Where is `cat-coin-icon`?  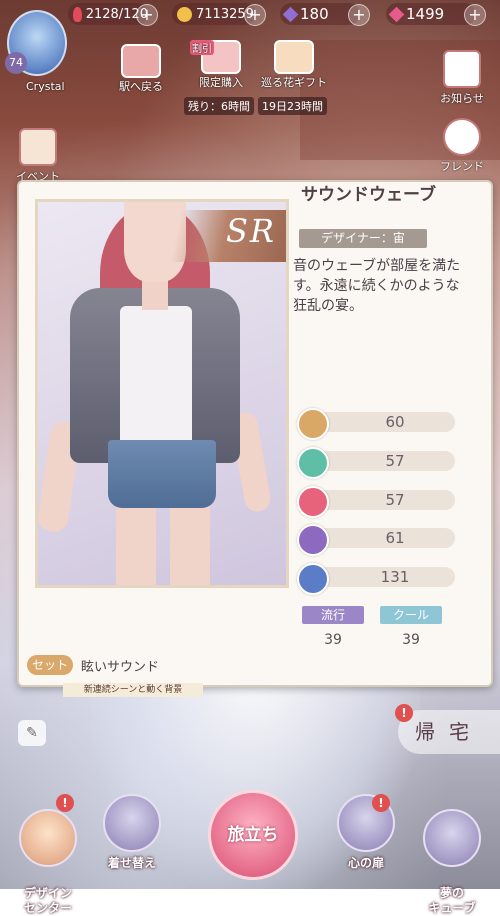 cat-coin-icon is located at coordinates (184, 14).